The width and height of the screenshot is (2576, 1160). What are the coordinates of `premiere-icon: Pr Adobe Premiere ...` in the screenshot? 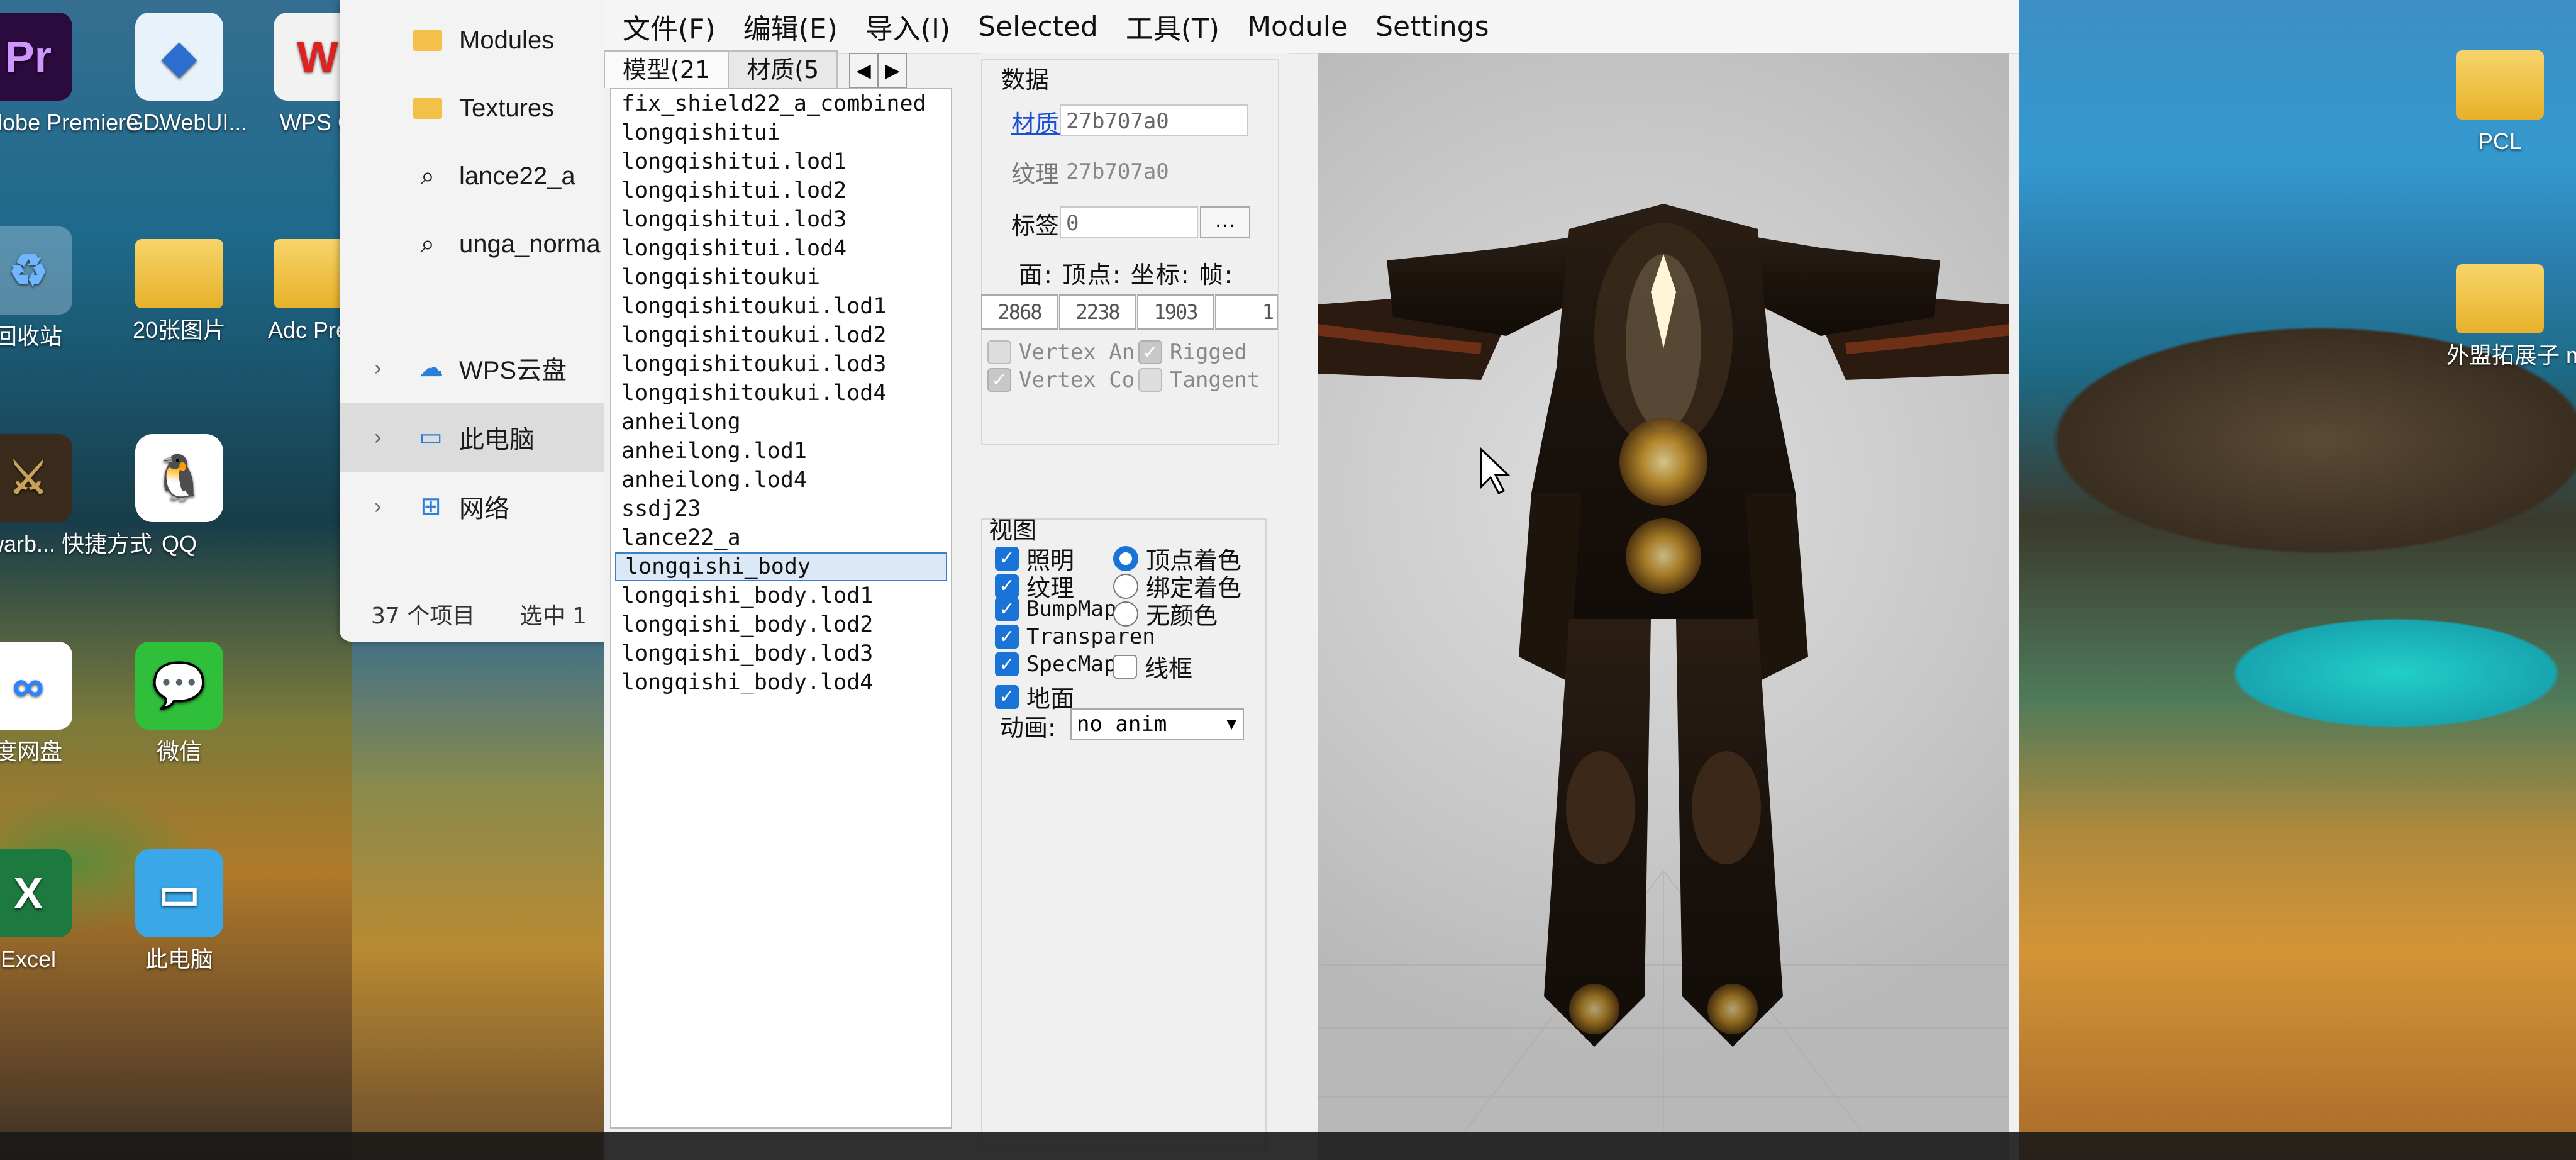 It's located at (82, 75).